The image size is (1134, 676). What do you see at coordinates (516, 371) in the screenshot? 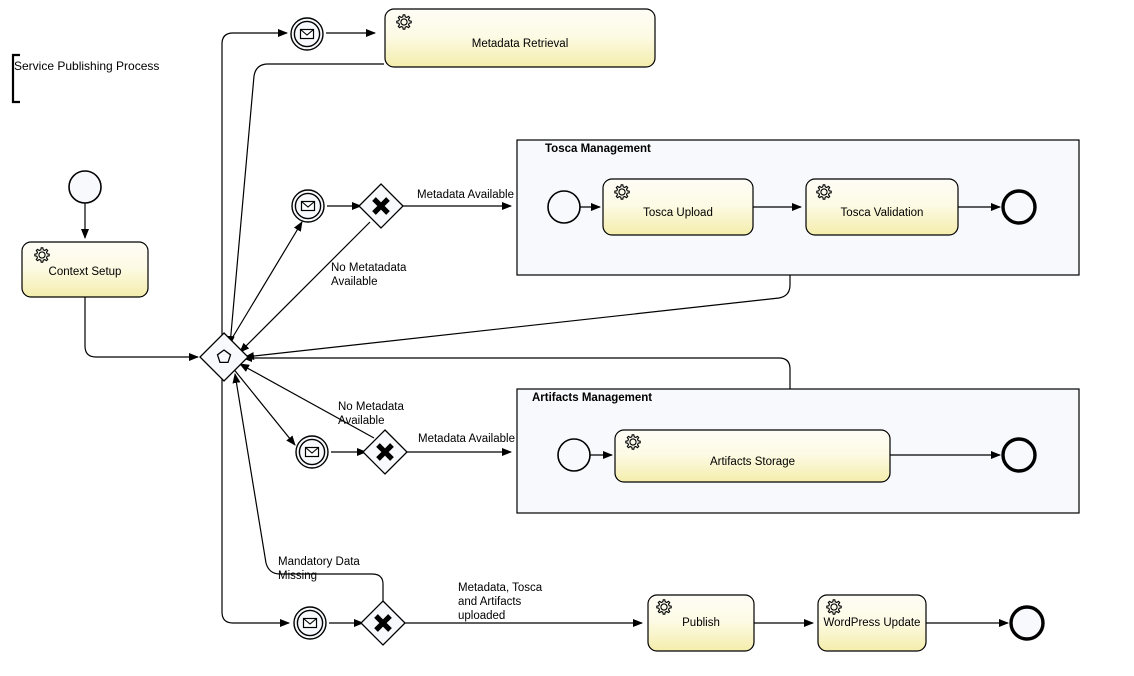
I see `flow-pool-artifacts-to-gateway` at bounding box center [516, 371].